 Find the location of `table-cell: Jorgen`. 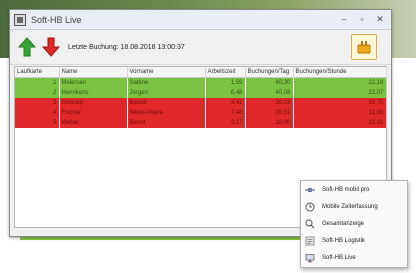

table-cell: Jorgen is located at coordinates (166, 93).